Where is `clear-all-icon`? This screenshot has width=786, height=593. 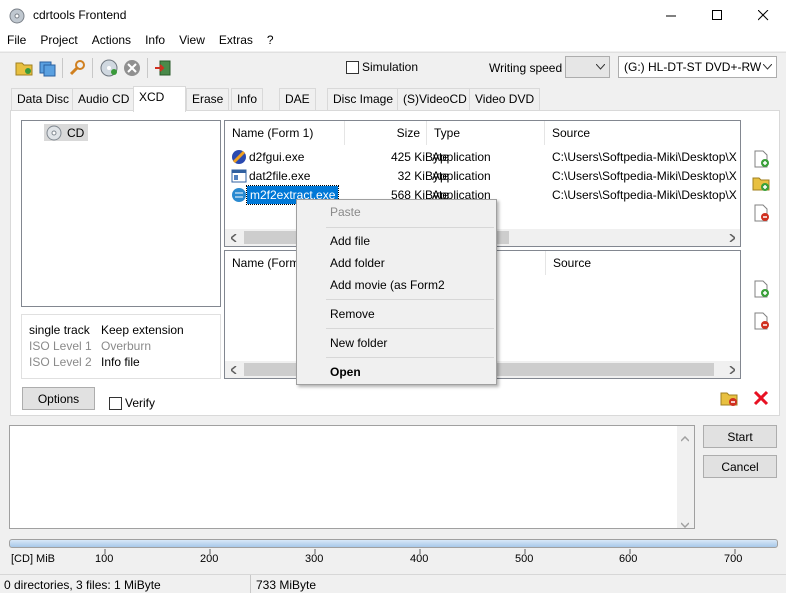 clear-all-icon is located at coordinates (761, 398).